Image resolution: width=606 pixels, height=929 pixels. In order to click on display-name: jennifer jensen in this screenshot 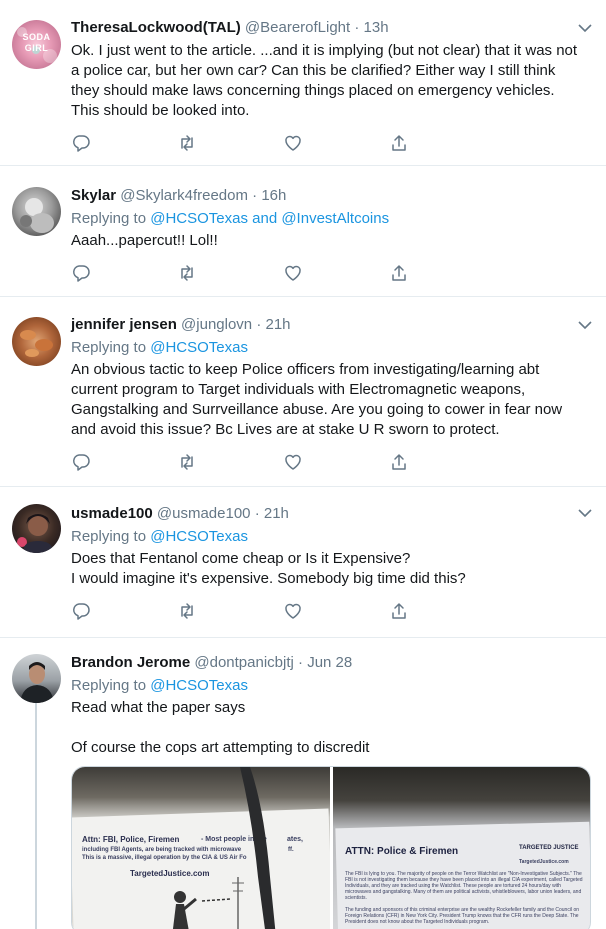, I will do `click(124, 324)`.